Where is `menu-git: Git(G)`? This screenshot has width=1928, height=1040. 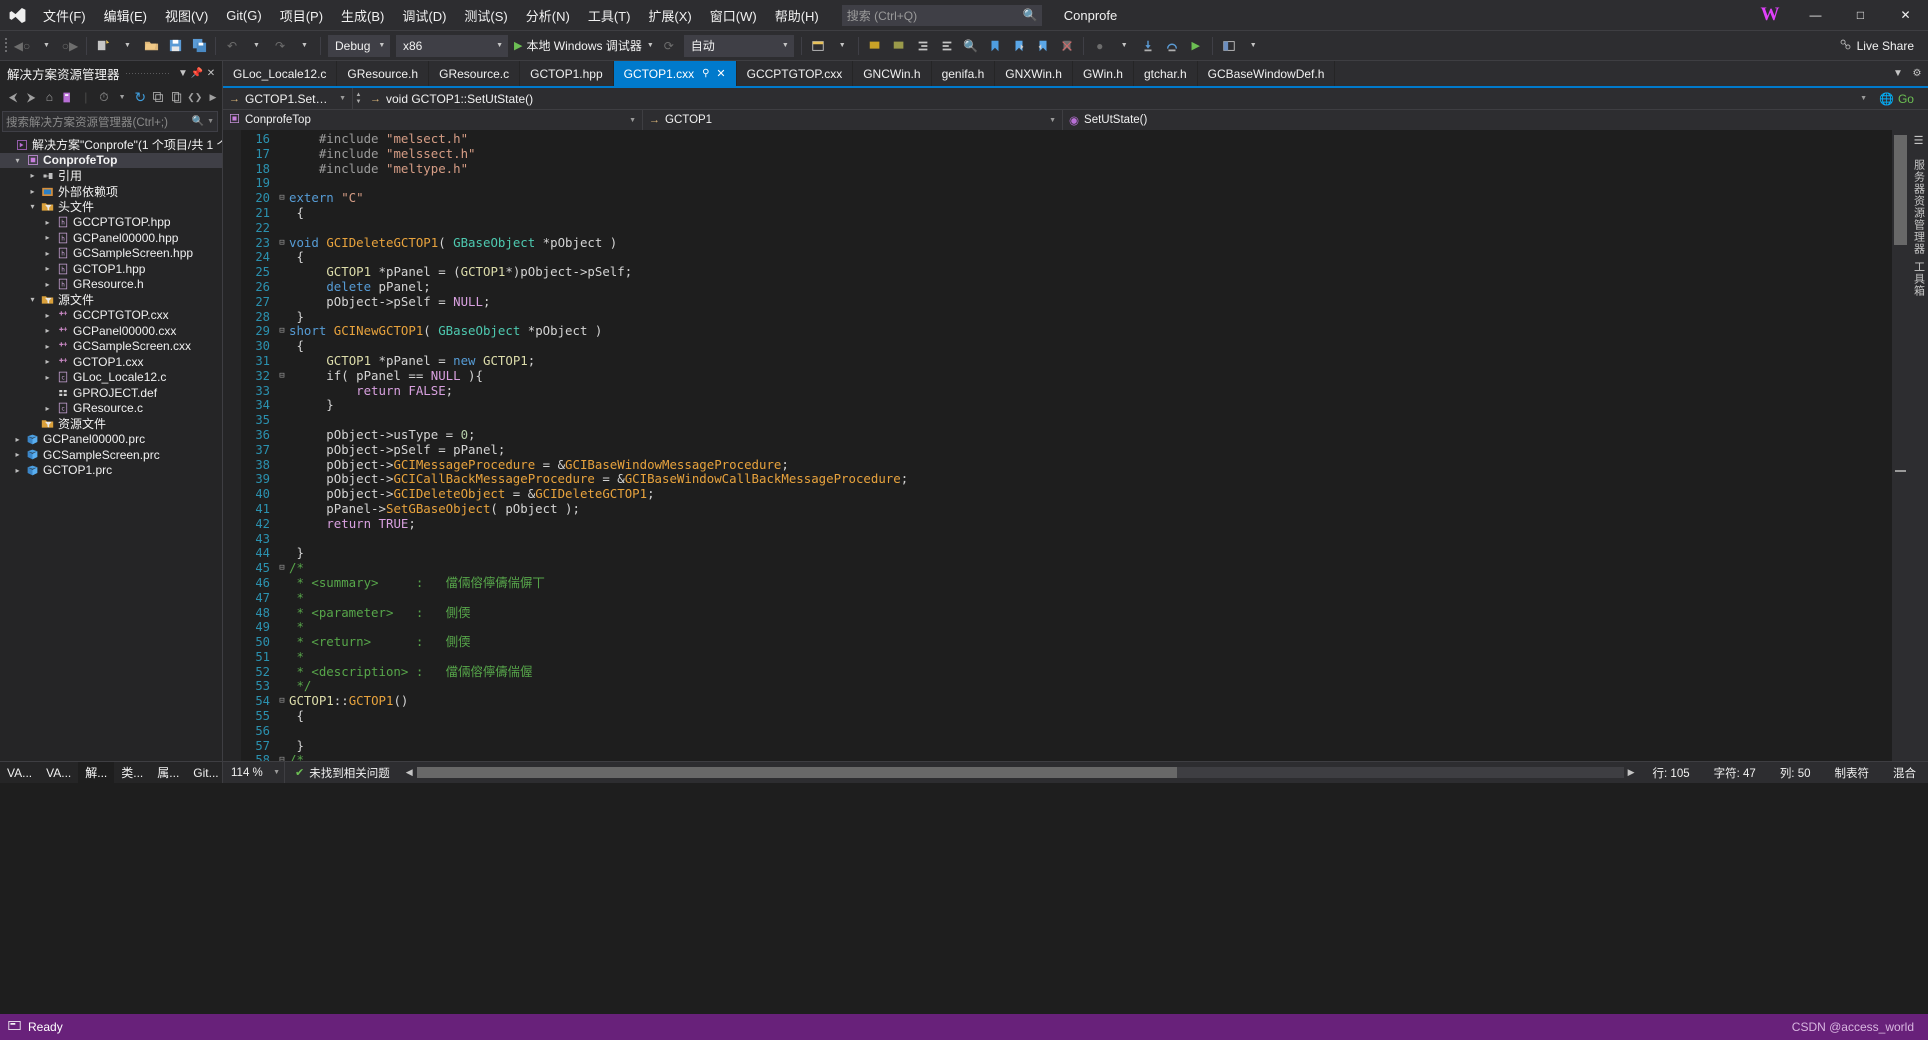 menu-git: Git(G) is located at coordinates (243, 15).